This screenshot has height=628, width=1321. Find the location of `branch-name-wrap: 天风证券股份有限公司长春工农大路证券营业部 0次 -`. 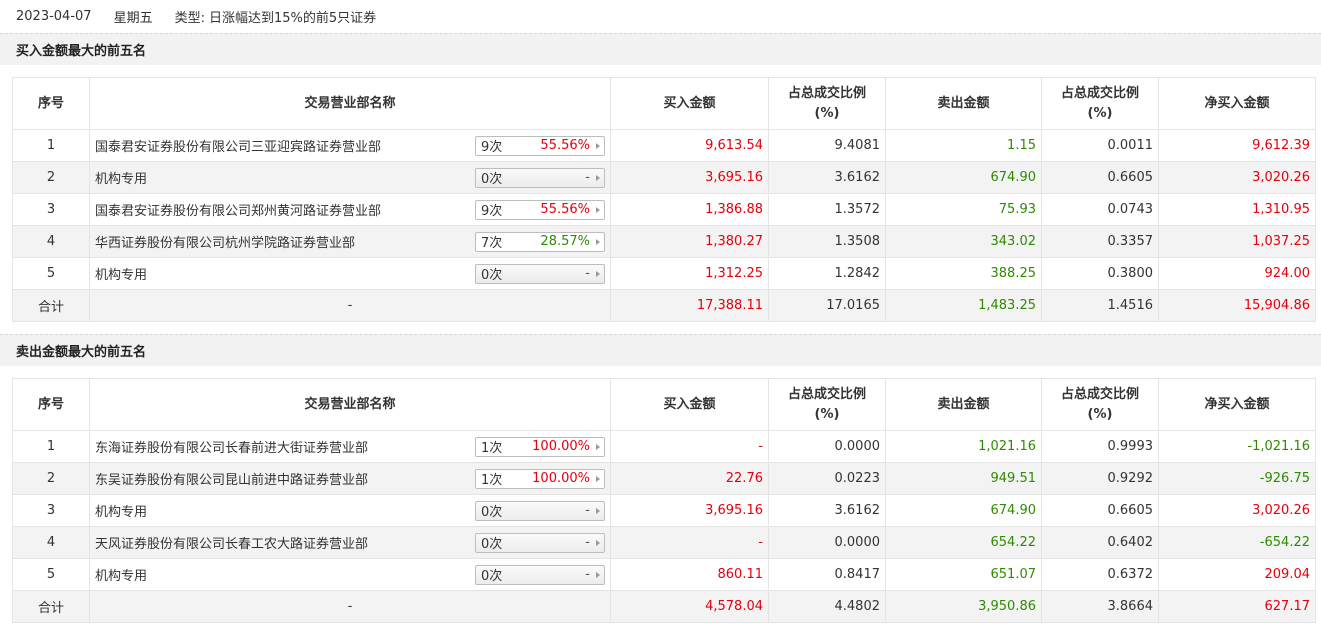

branch-name-wrap: 天风证券股份有限公司长春工农大路证券营业部 0次 - is located at coordinates (350, 542).